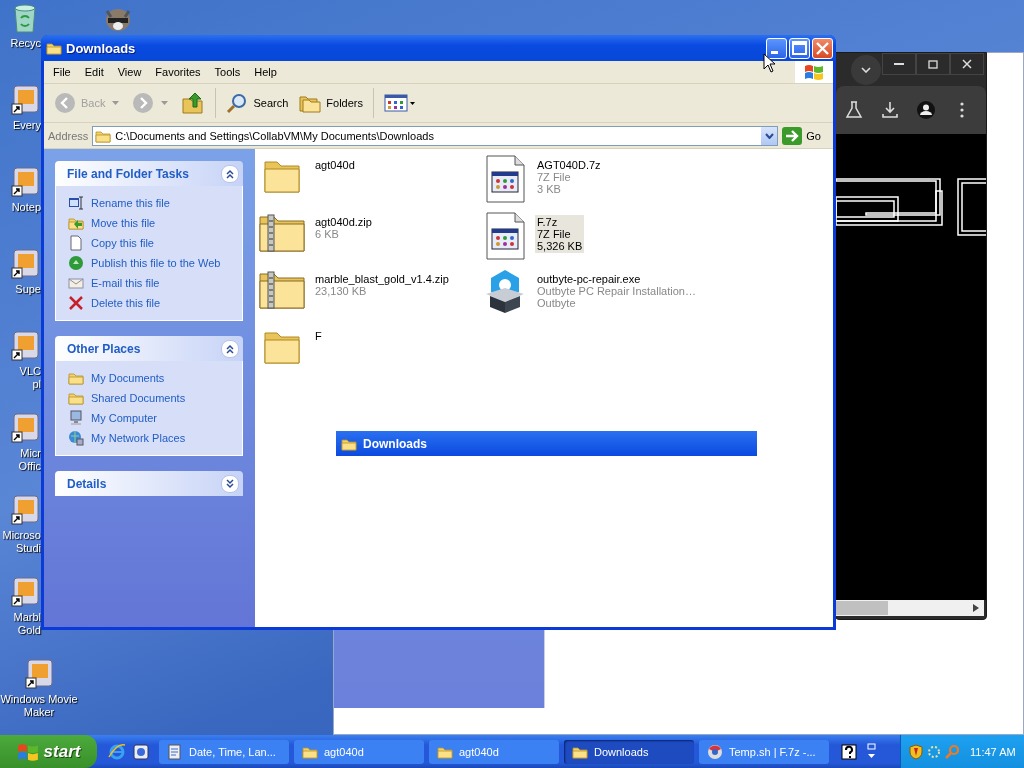 The image size is (1024, 768). What do you see at coordinates (21, 535) in the screenshot?
I see `icon-label: Microso` at bounding box center [21, 535].